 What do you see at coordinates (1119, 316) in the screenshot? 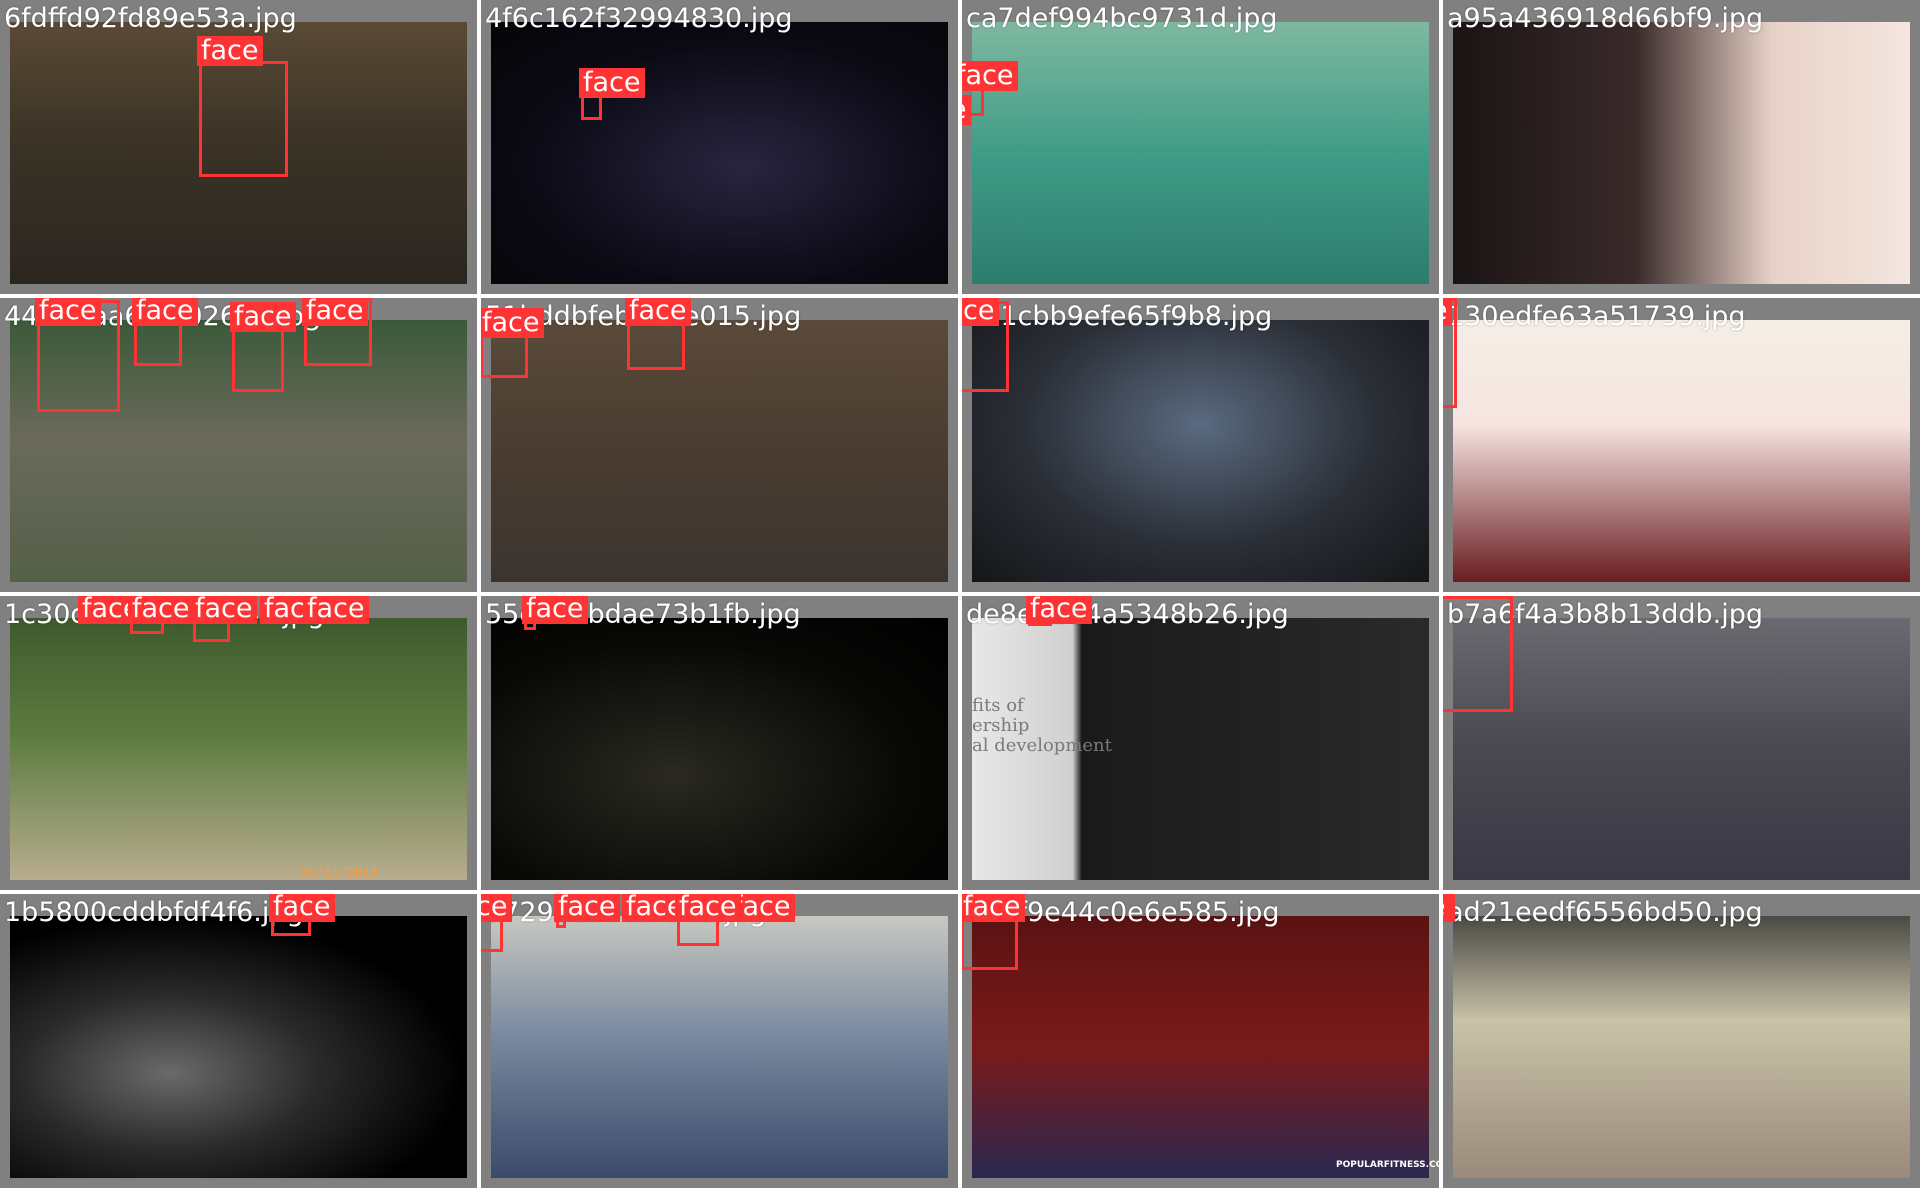
I see `tile-filename: 5b1cbb9efe65f9b8.jpg` at bounding box center [1119, 316].